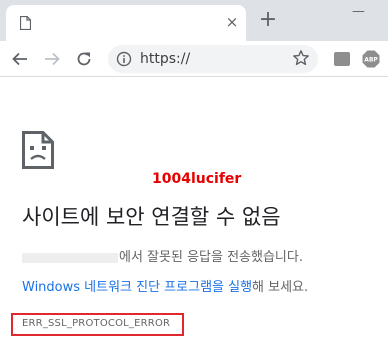  I want to click on document-icon, so click(25, 23).